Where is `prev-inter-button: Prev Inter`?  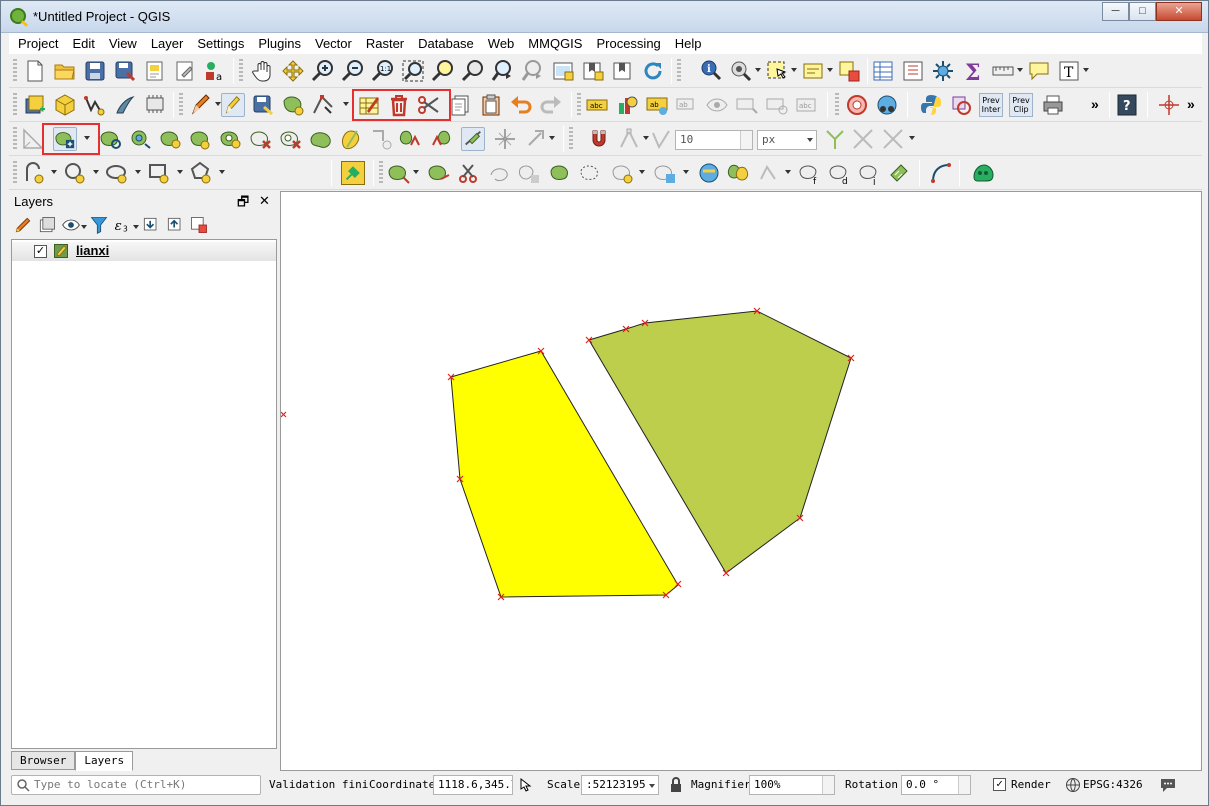
prev-inter-button: Prev Inter is located at coordinates (991, 105).